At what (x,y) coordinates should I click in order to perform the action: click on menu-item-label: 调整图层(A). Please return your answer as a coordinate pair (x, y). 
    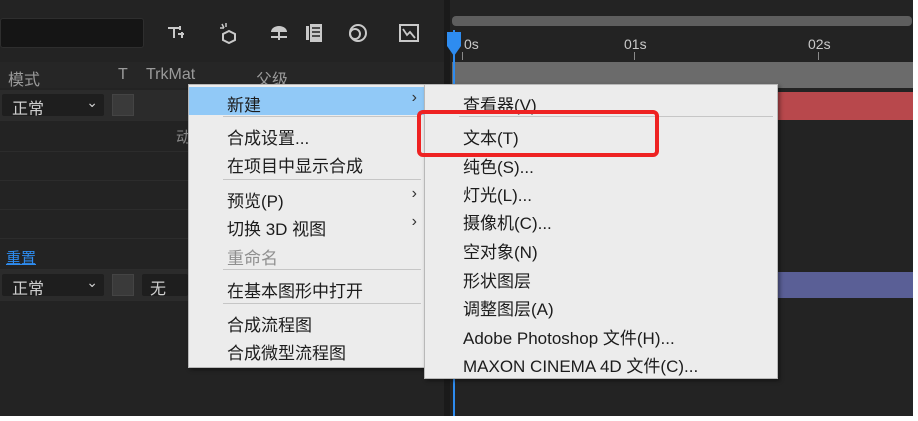
    Looking at the image, I should click on (508, 309).